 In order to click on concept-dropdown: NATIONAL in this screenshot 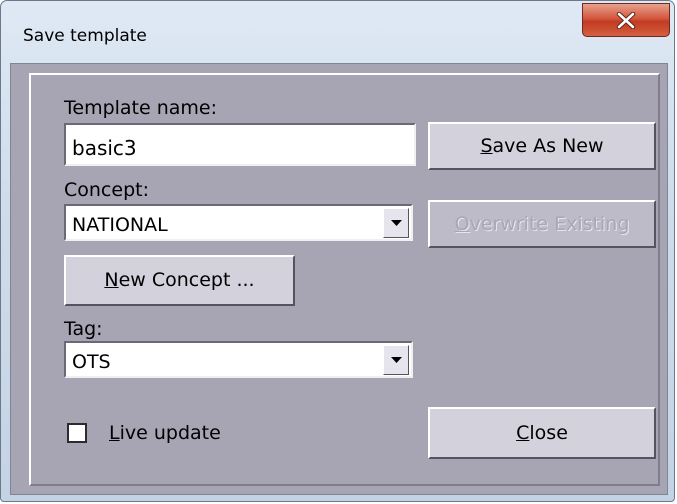, I will do `click(238, 222)`.